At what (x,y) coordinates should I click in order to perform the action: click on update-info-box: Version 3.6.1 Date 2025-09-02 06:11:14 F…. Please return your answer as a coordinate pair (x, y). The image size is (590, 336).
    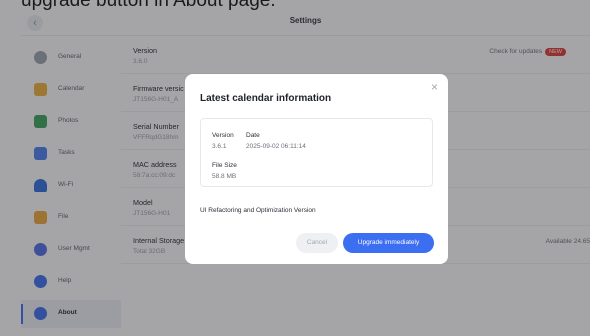
    Looking at the image, I should click on (316, 152).